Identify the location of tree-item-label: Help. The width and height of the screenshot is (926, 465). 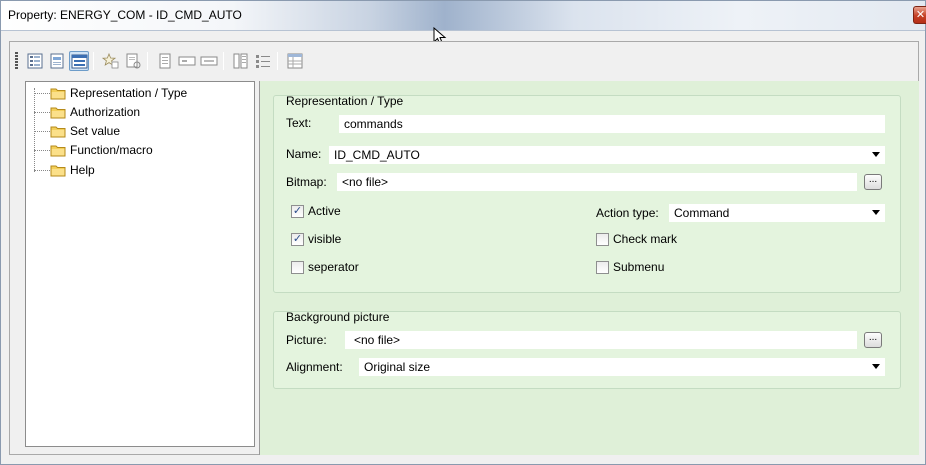
(82, 170).